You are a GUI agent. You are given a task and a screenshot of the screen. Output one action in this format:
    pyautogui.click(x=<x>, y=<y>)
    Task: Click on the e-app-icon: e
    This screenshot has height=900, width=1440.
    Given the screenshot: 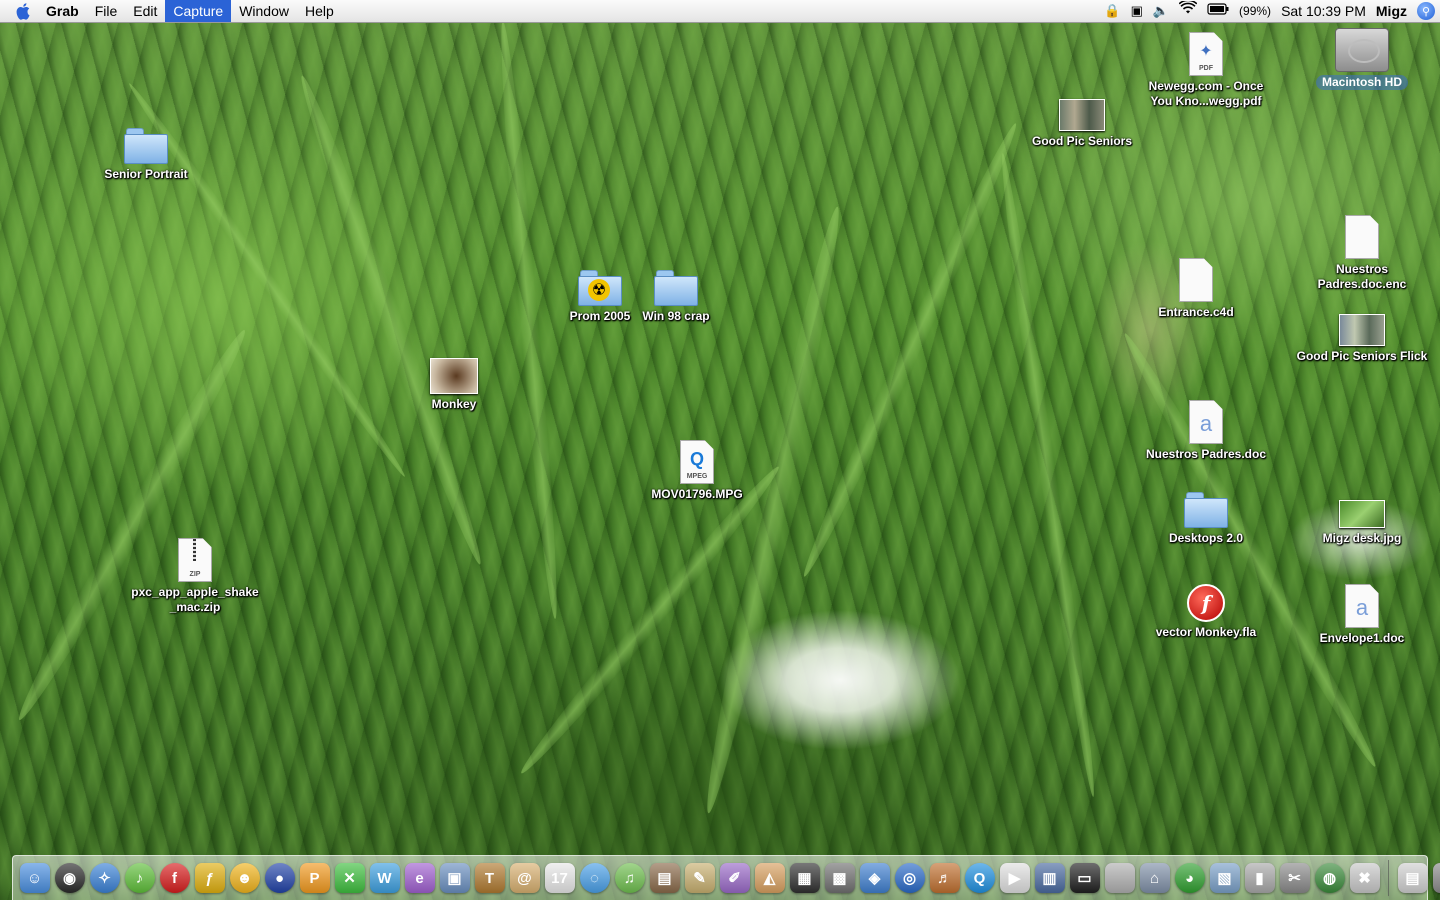 What is the action you would take?
    pyautogui.click(x=419, y=878)
    